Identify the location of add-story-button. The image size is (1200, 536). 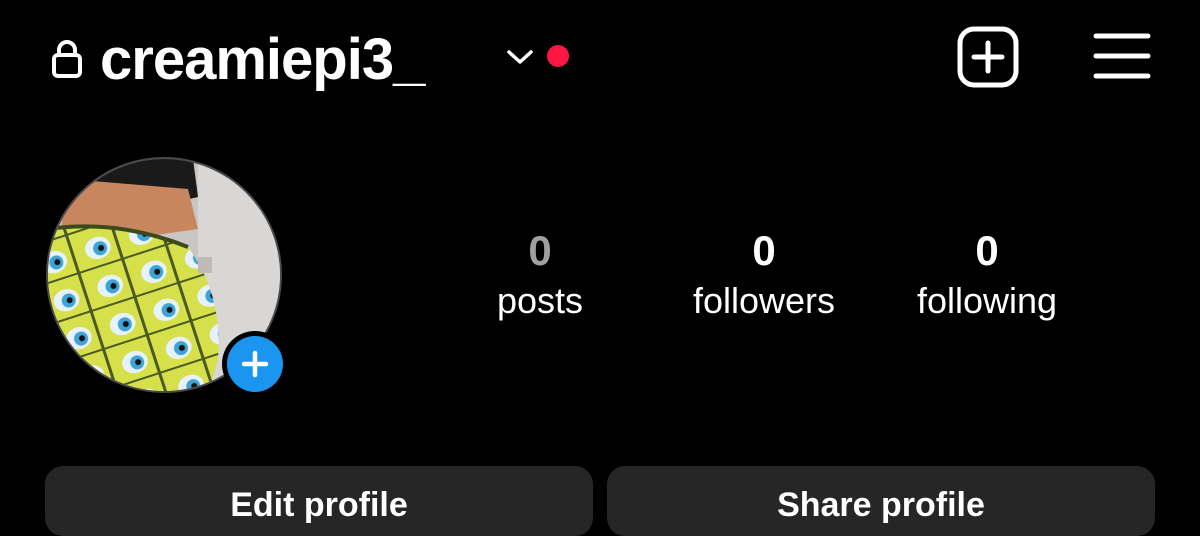
(255, 364).